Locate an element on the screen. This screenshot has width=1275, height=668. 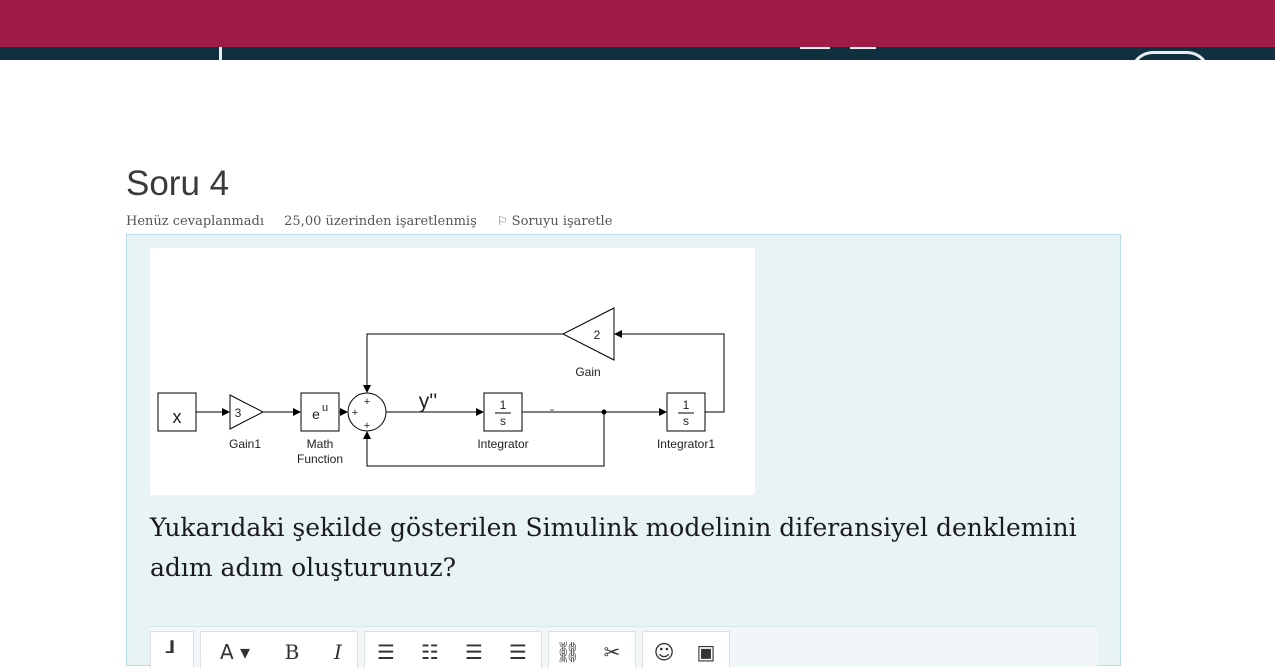
navbar-divider is located at coordinates (220, 53).